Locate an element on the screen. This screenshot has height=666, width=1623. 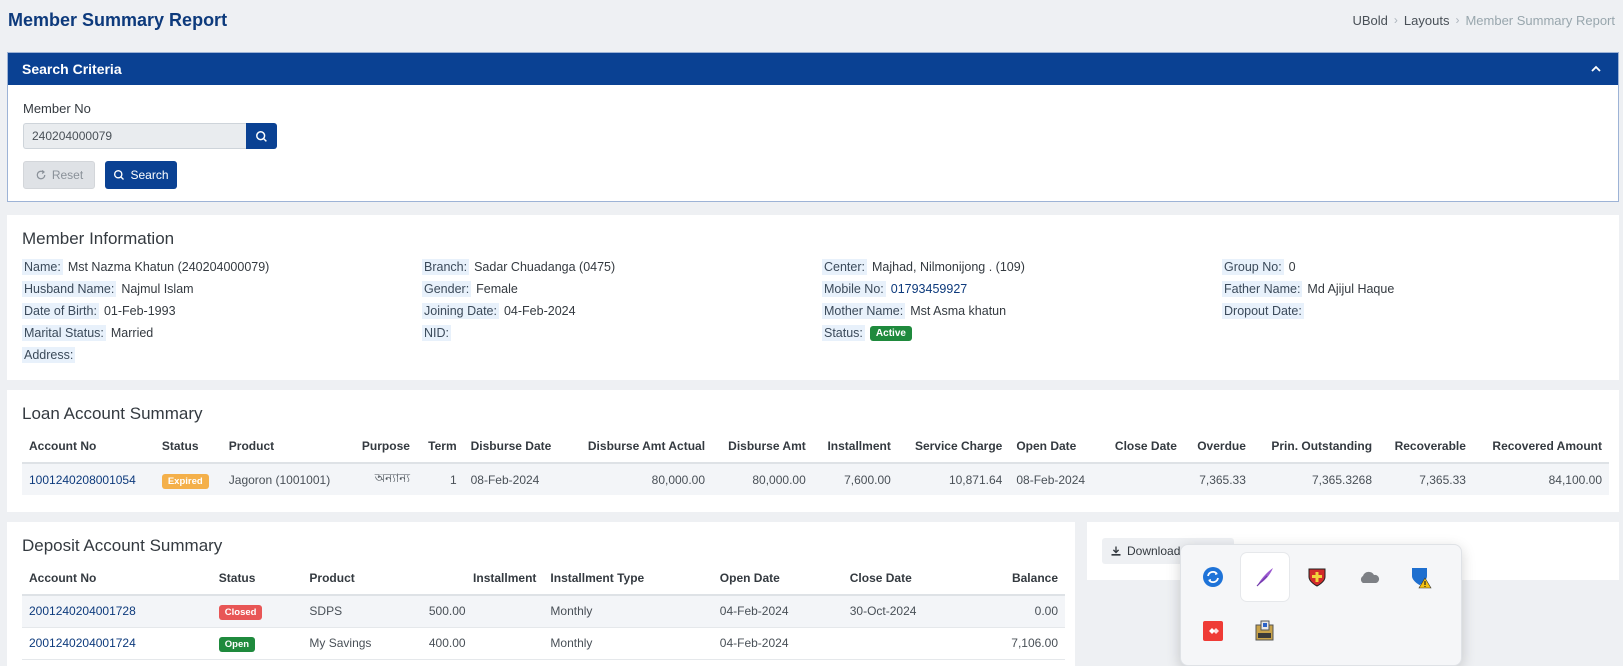
col-recovered-amount: Recovered Amount is located at coordinates (1540, 447).